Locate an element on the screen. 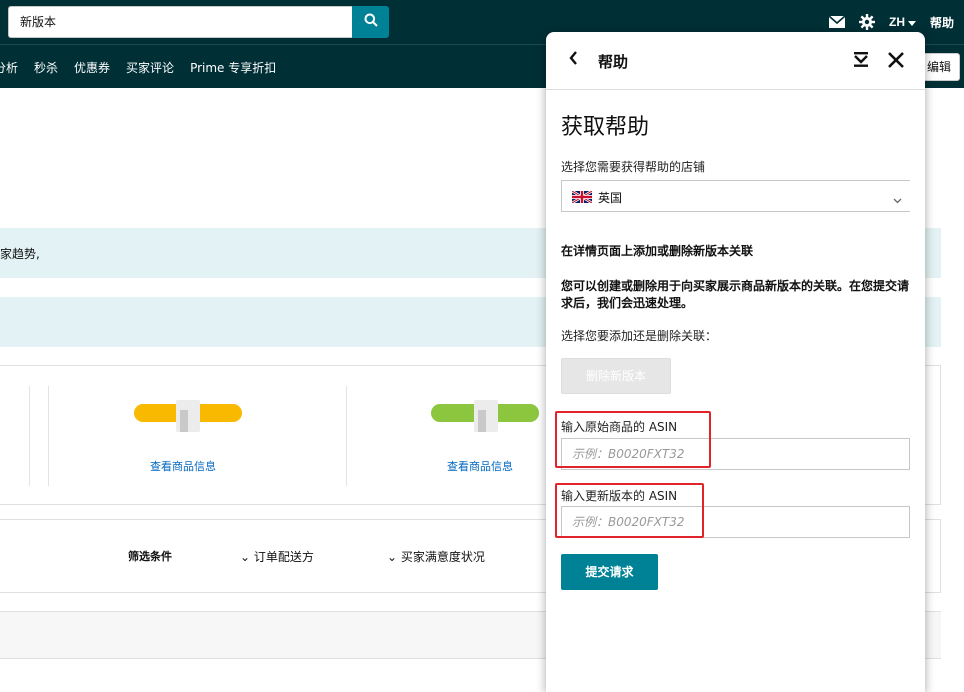 The height and width of the screenshot is (692, 964). help-panel-title: 帮助 is located at coordinates (613, 62).